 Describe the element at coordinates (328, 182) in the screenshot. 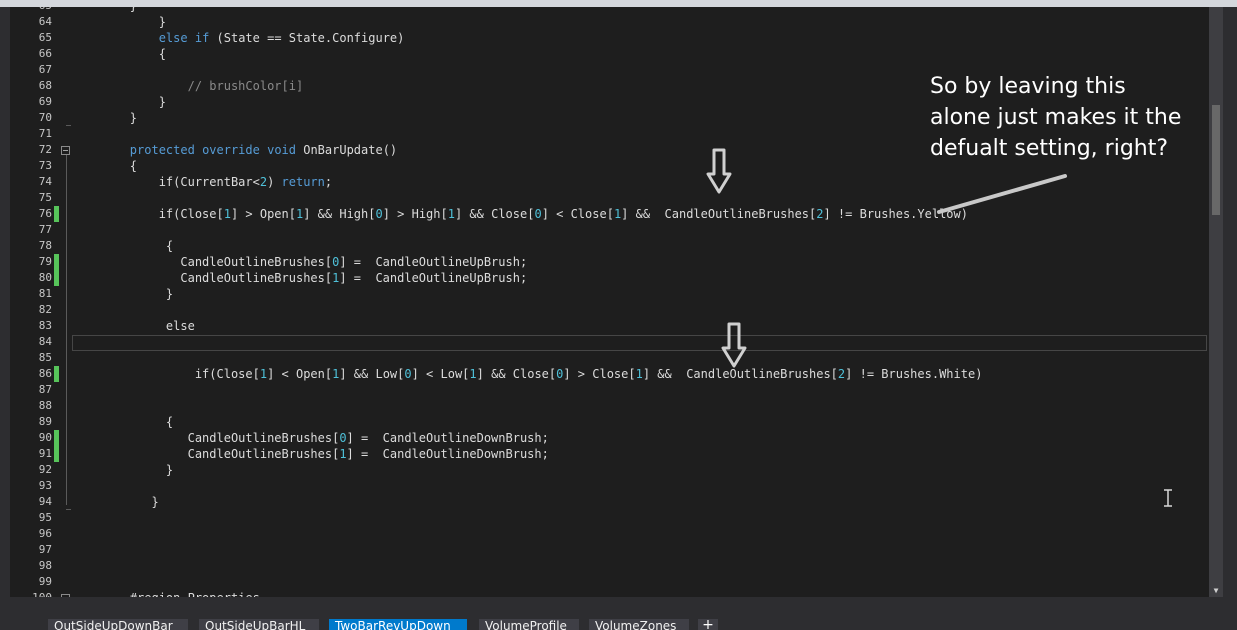

I see `code-token: ;` at that location.